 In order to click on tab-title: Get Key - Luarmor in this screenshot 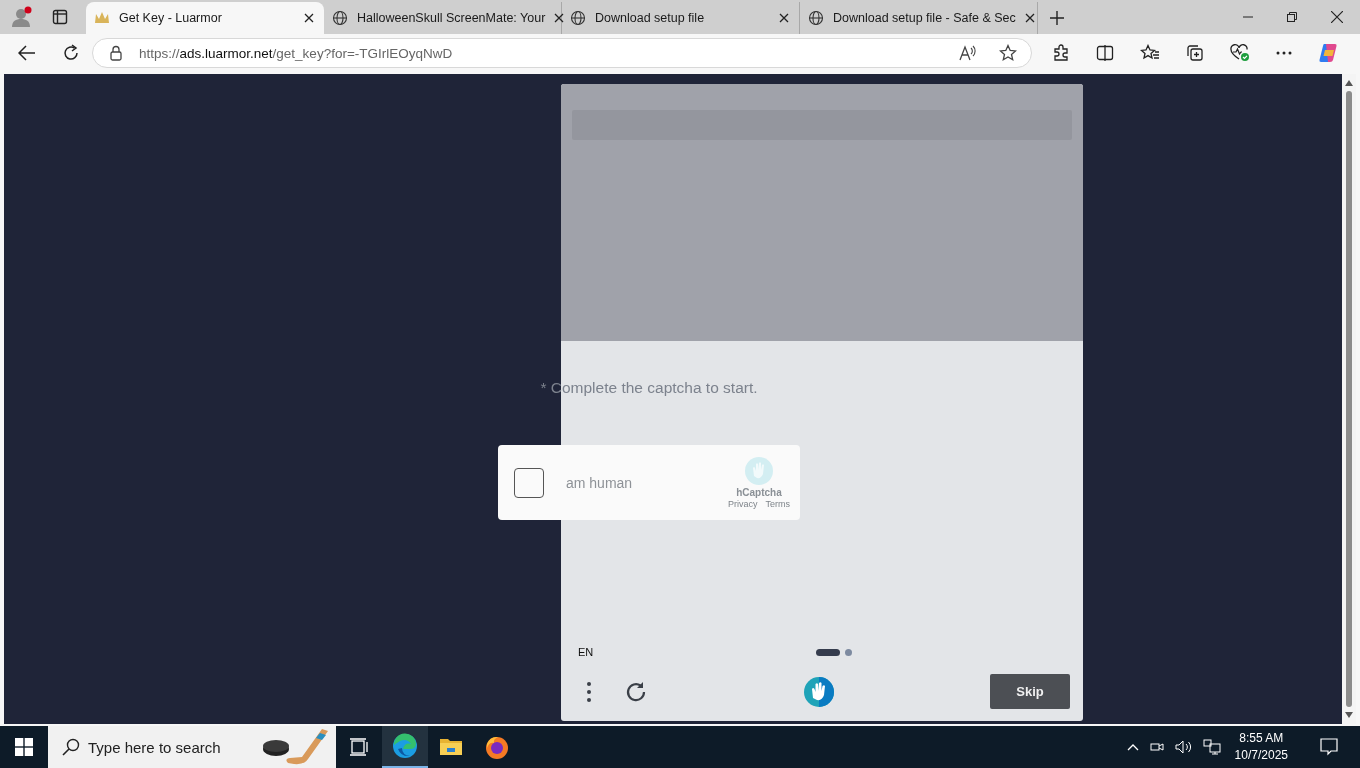, I will do `click(171, 18)`.